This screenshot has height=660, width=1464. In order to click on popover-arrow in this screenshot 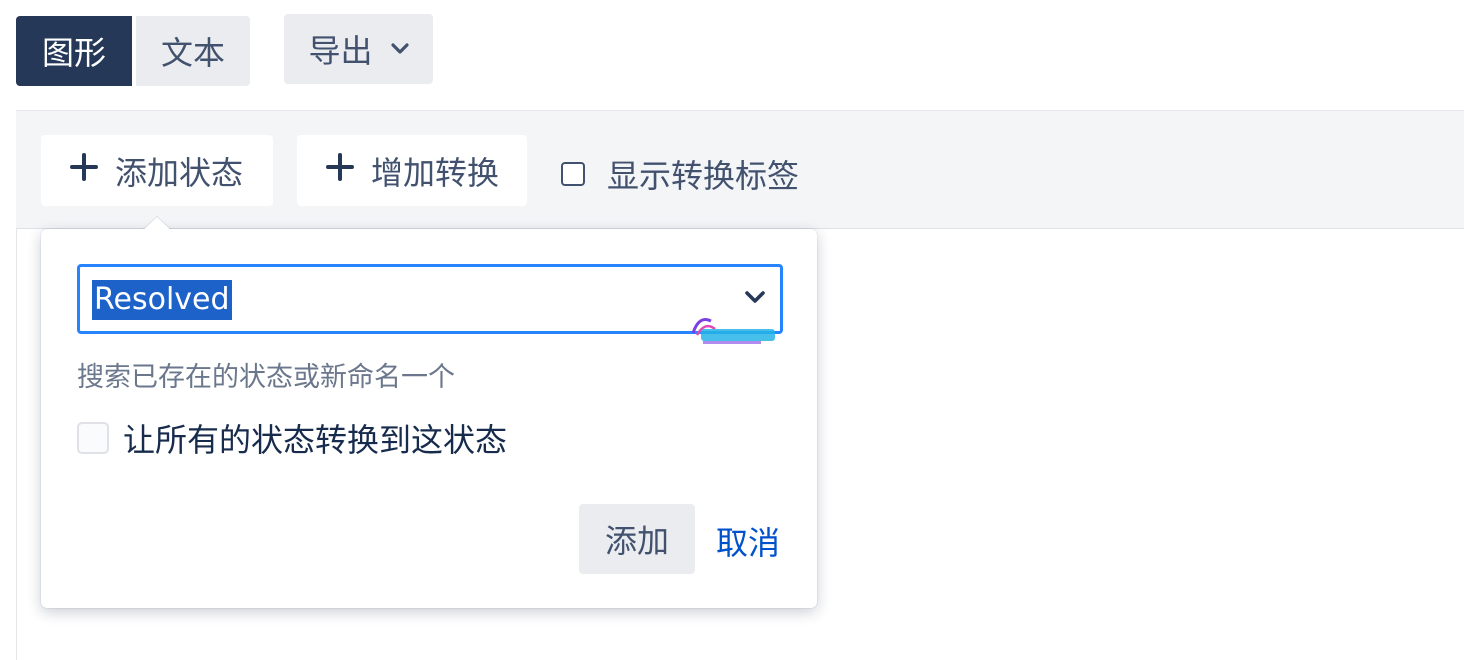, I will do `click(157, 223)`.